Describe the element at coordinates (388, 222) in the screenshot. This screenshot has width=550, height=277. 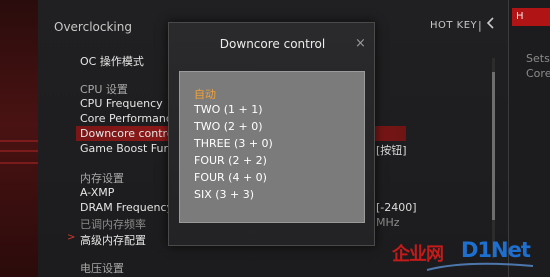
I see `adjusted-frequency-value: MHz` at that location.